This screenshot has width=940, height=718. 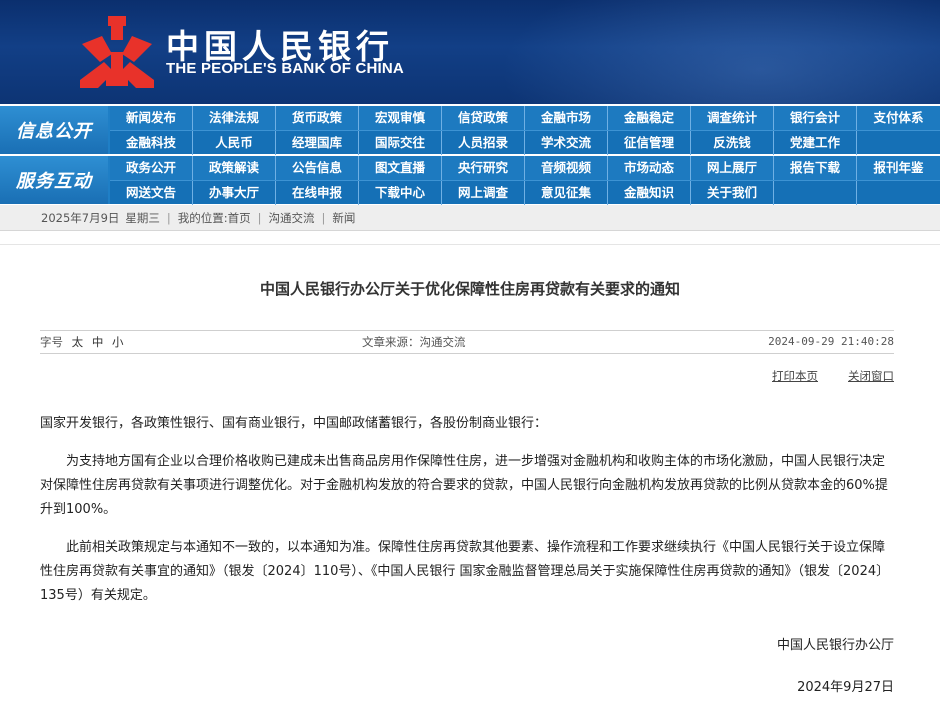 What do you see at coordinates (566, 118) in the screenshot?
I see `nav-item-financial-market: 金融市场` at bounding box center [566, 118].